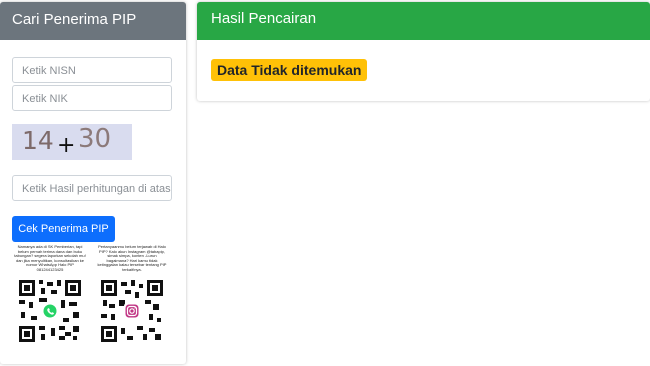 Image resolution: width=650 pixels, height=366 pixels. I want to click on instagram-qr-code, so click(132, 311).